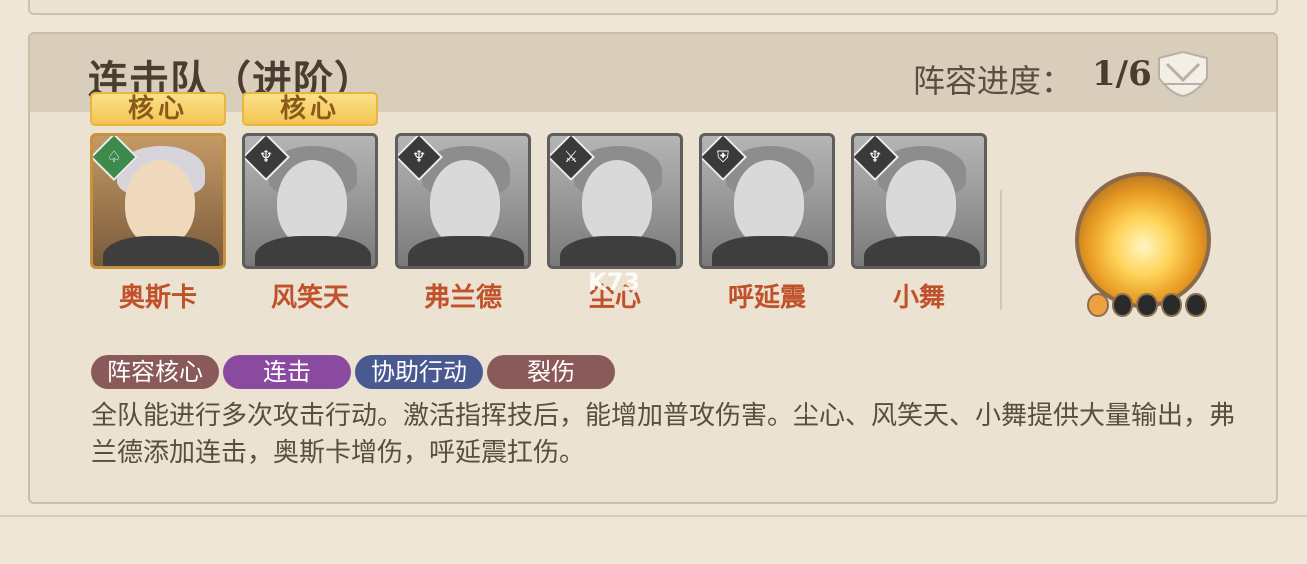  What do you see at coordinates (309, 298) in the screenshot?
I see `hero-name: 风笑天` at bounding box center [309, 298].